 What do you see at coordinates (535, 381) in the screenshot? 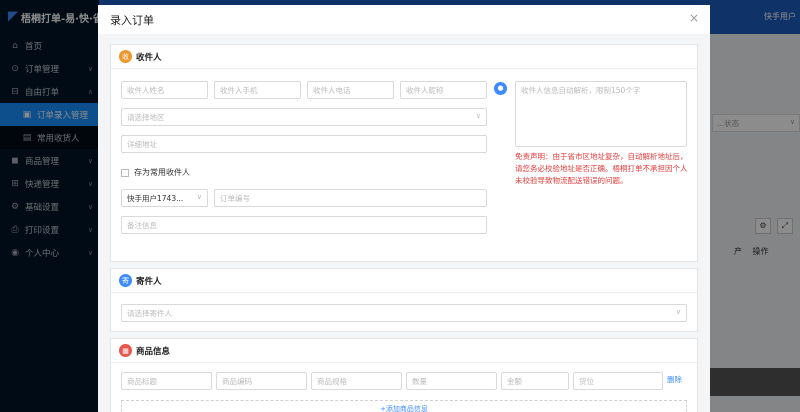
I see `goods-amount-input: 金额` at bounding box center [535, 381].